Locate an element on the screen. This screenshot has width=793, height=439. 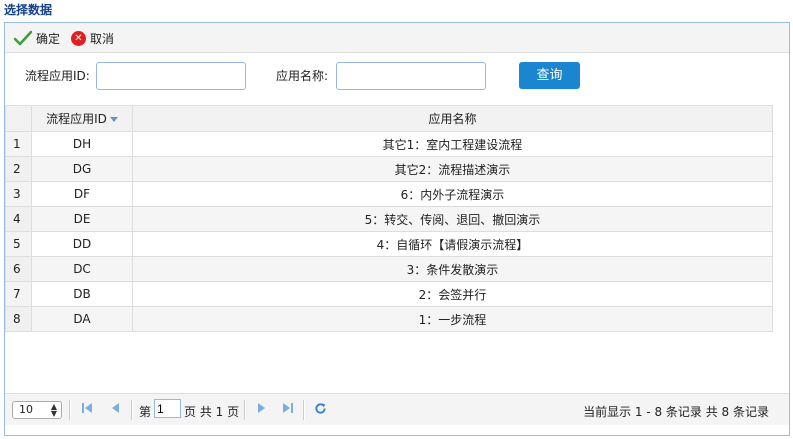
column-header-label: 应用名称 is located at coordinates (452, 119).